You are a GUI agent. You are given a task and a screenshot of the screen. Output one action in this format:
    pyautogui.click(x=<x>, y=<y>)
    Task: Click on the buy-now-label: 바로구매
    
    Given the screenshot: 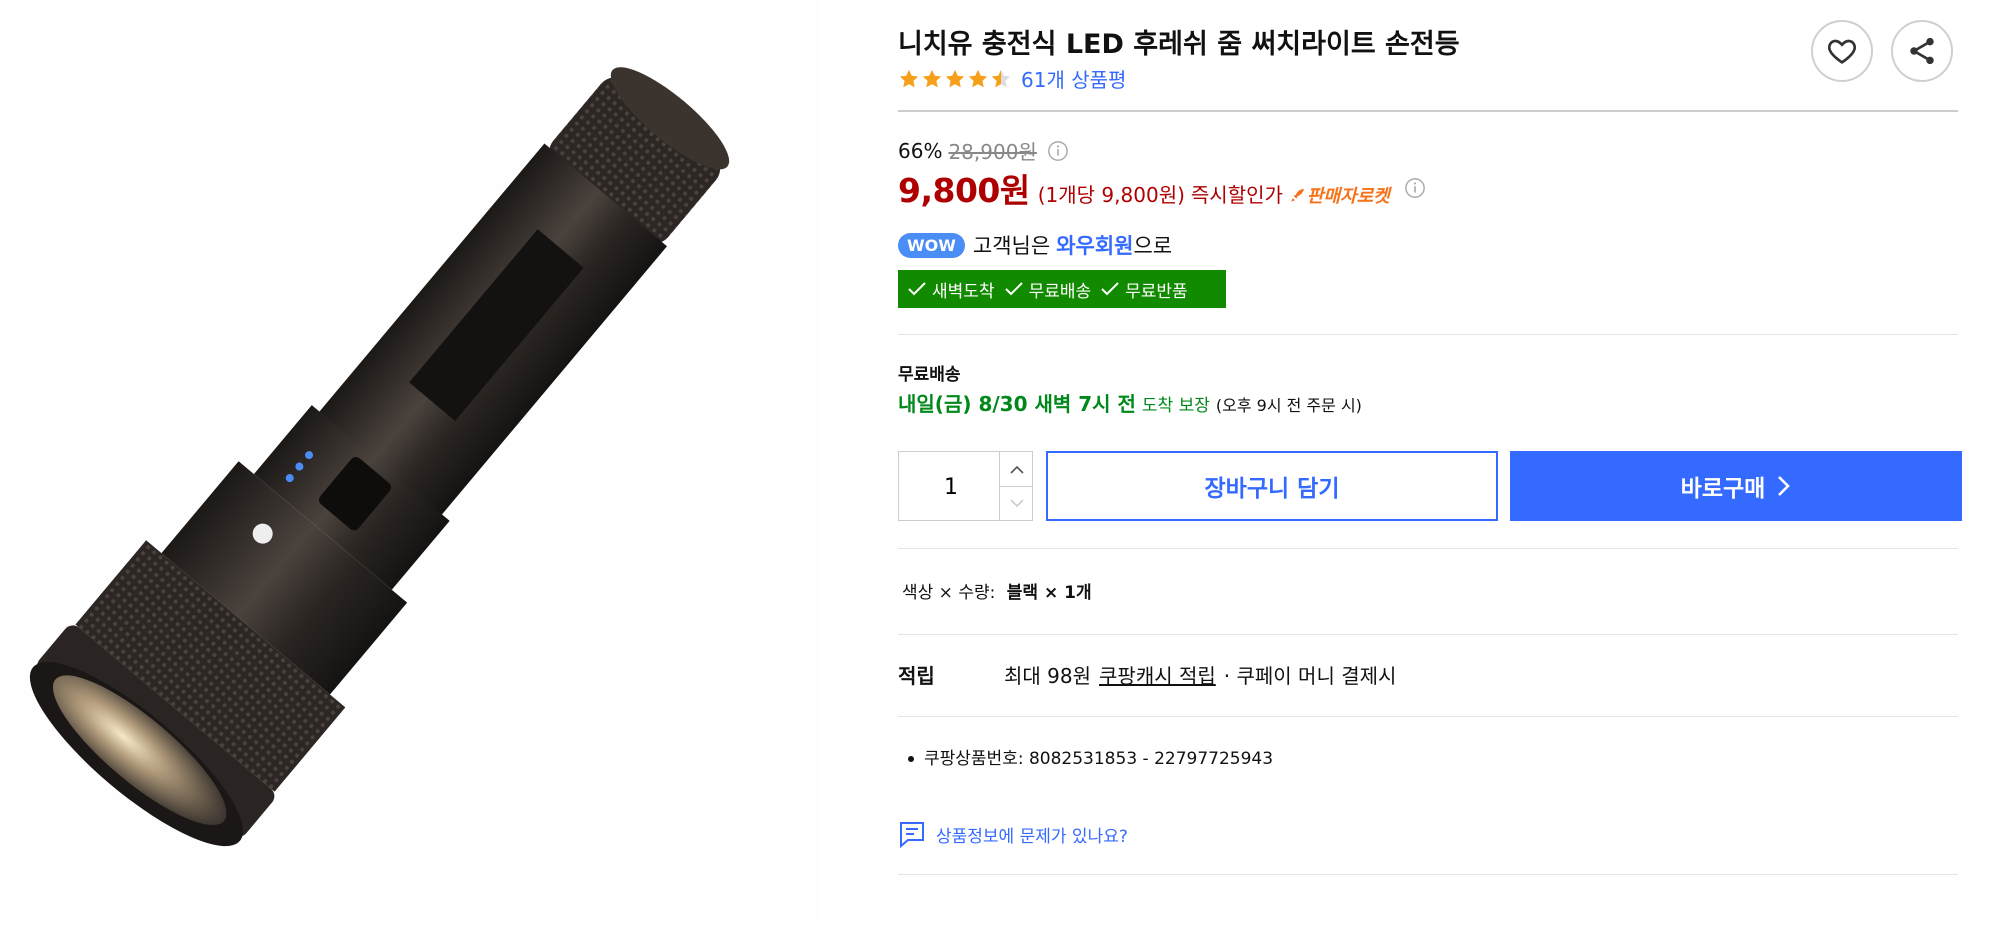 What is the action you would take?
    pyautogui.click(x=1723, y=489)
    